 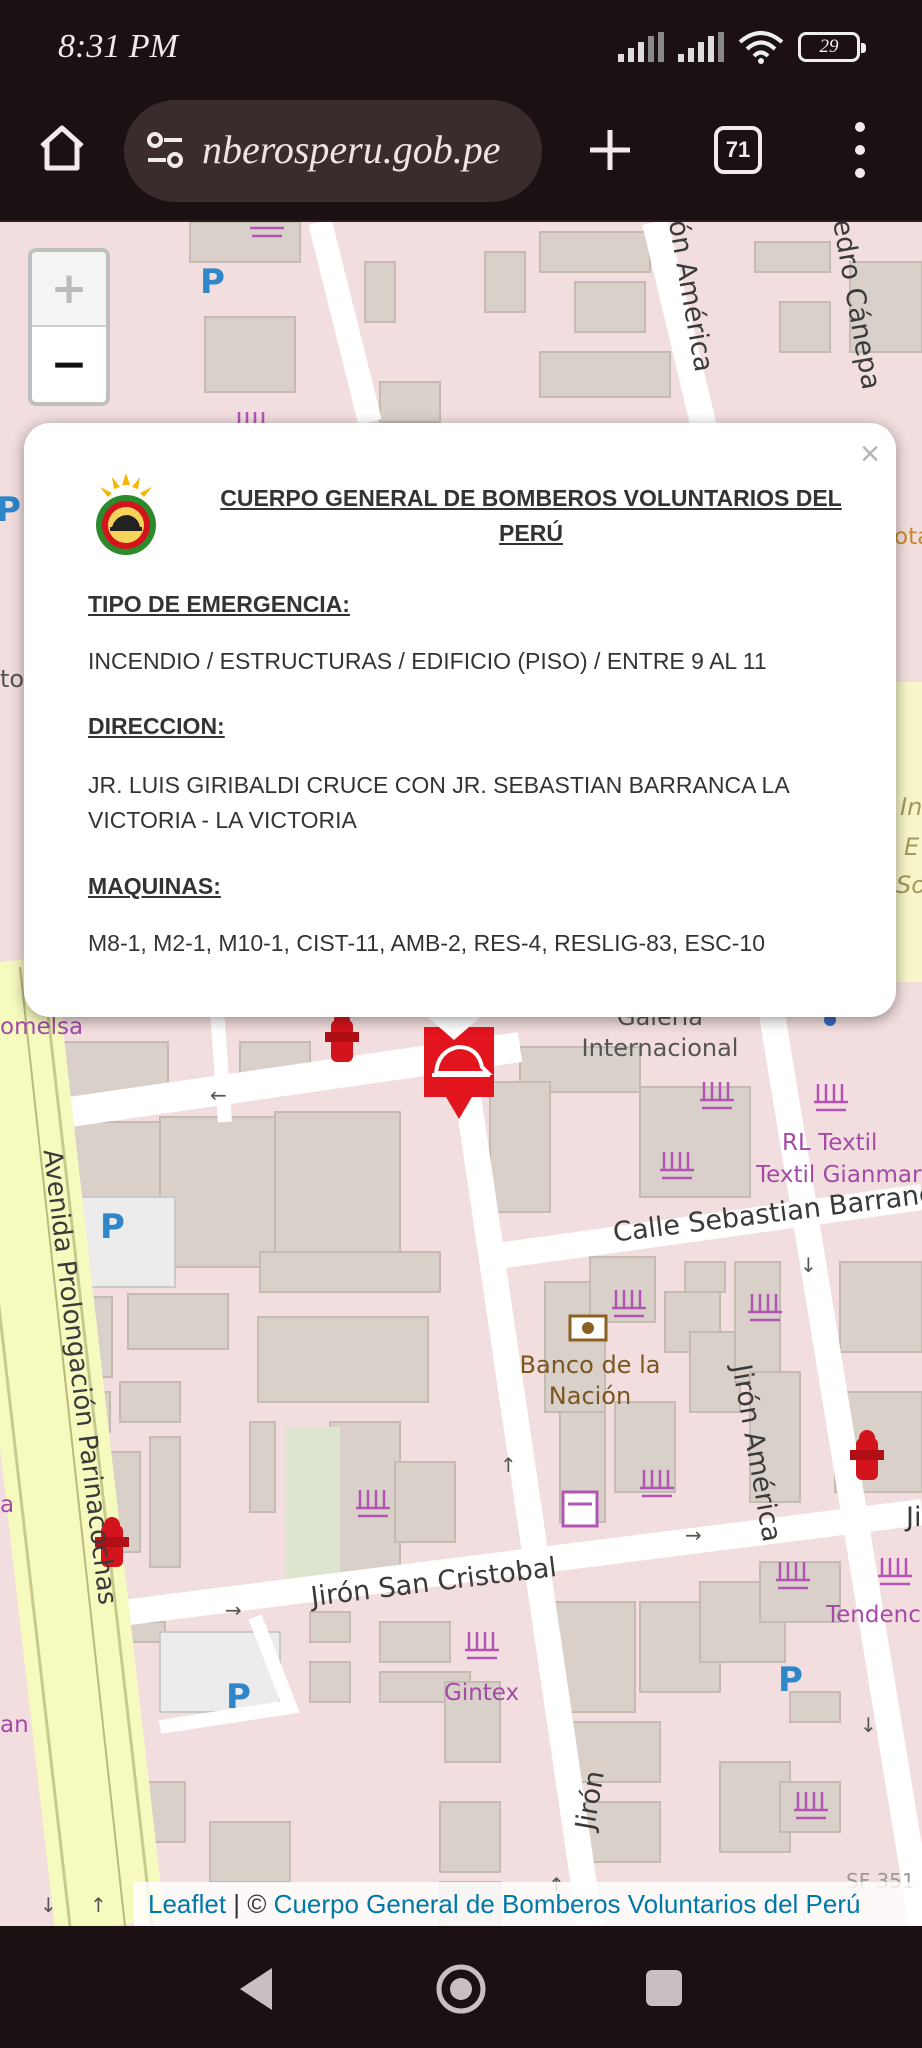 What do you see at coordinates (69, 364) in the screenshot?
I see `zoom-out-button: −` at bounding box center [69, 364].